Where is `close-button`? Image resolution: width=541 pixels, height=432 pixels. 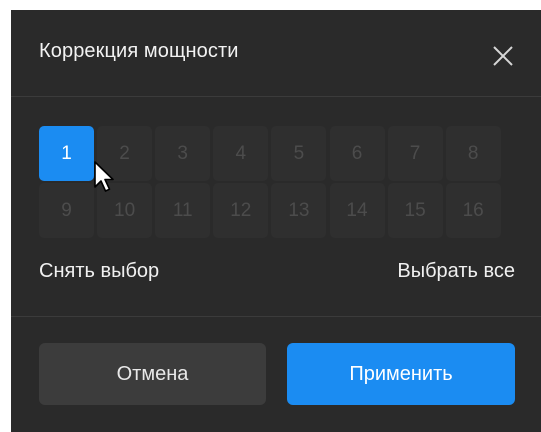 close-button is located at coordinates (503, 56).